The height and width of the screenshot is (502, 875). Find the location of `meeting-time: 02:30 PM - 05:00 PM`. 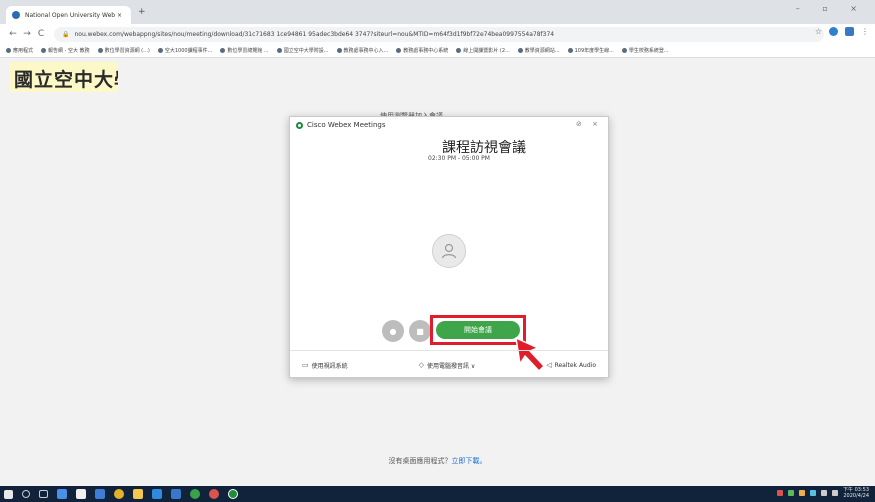

meeting-time: 02:30 PM - 05:00 PM is located at coordinates (459, 158).